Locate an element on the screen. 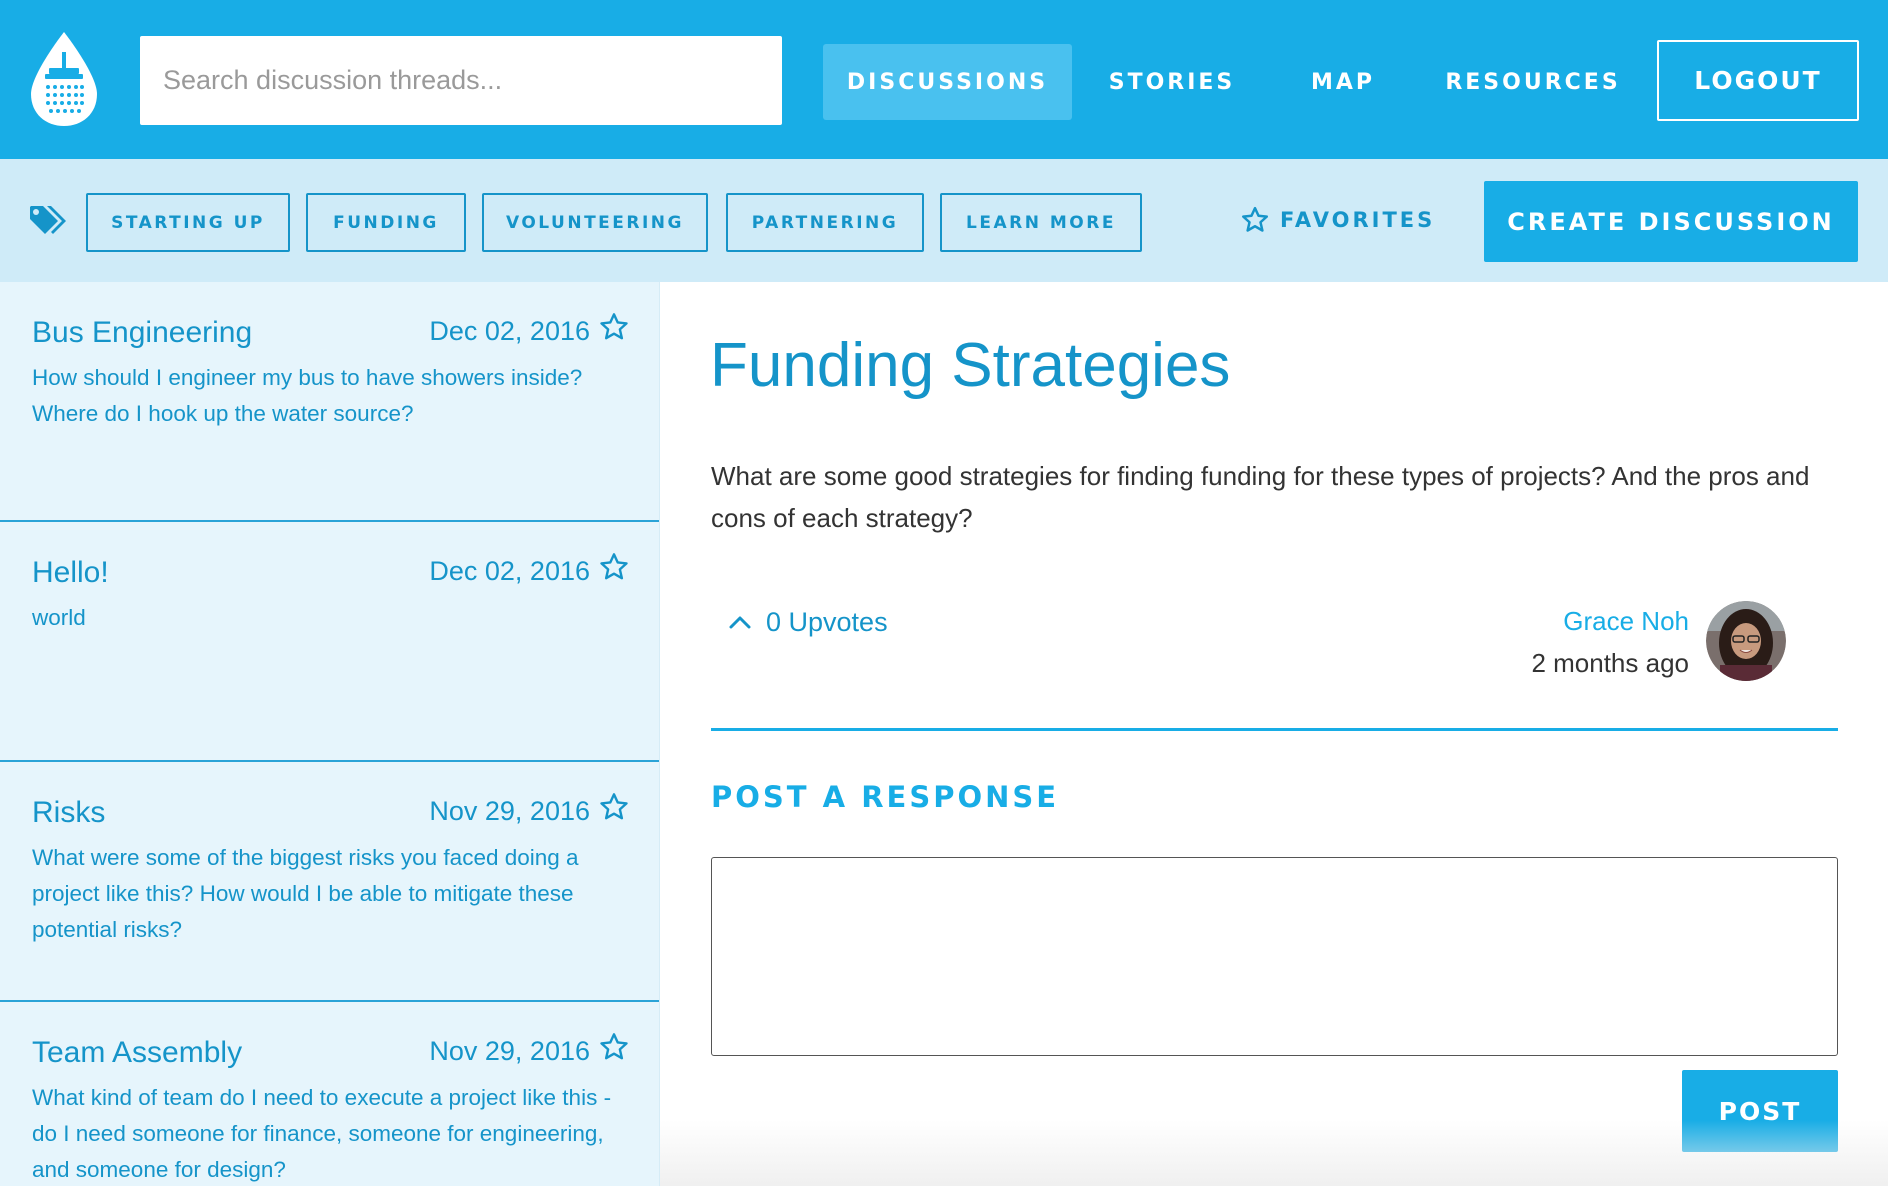 The width and height of the screenshot is (1888, 1186). star-outline-icon is located at coordinates (1255, 219).